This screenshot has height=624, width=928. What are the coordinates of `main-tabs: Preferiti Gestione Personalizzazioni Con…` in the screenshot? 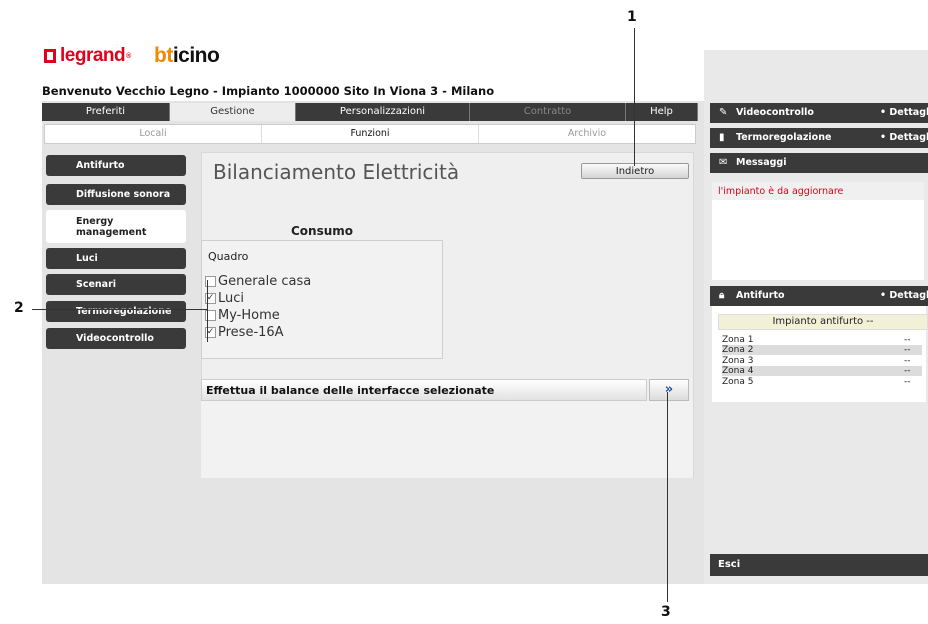 It's located at (370, 112).